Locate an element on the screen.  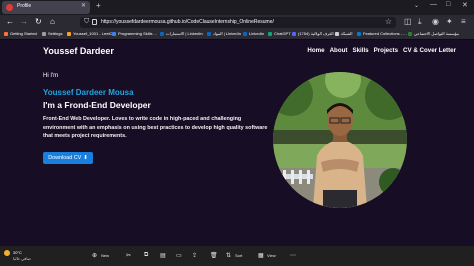
bookmark-item: المواد | LinkedIn is located at coordinates (224, 33).